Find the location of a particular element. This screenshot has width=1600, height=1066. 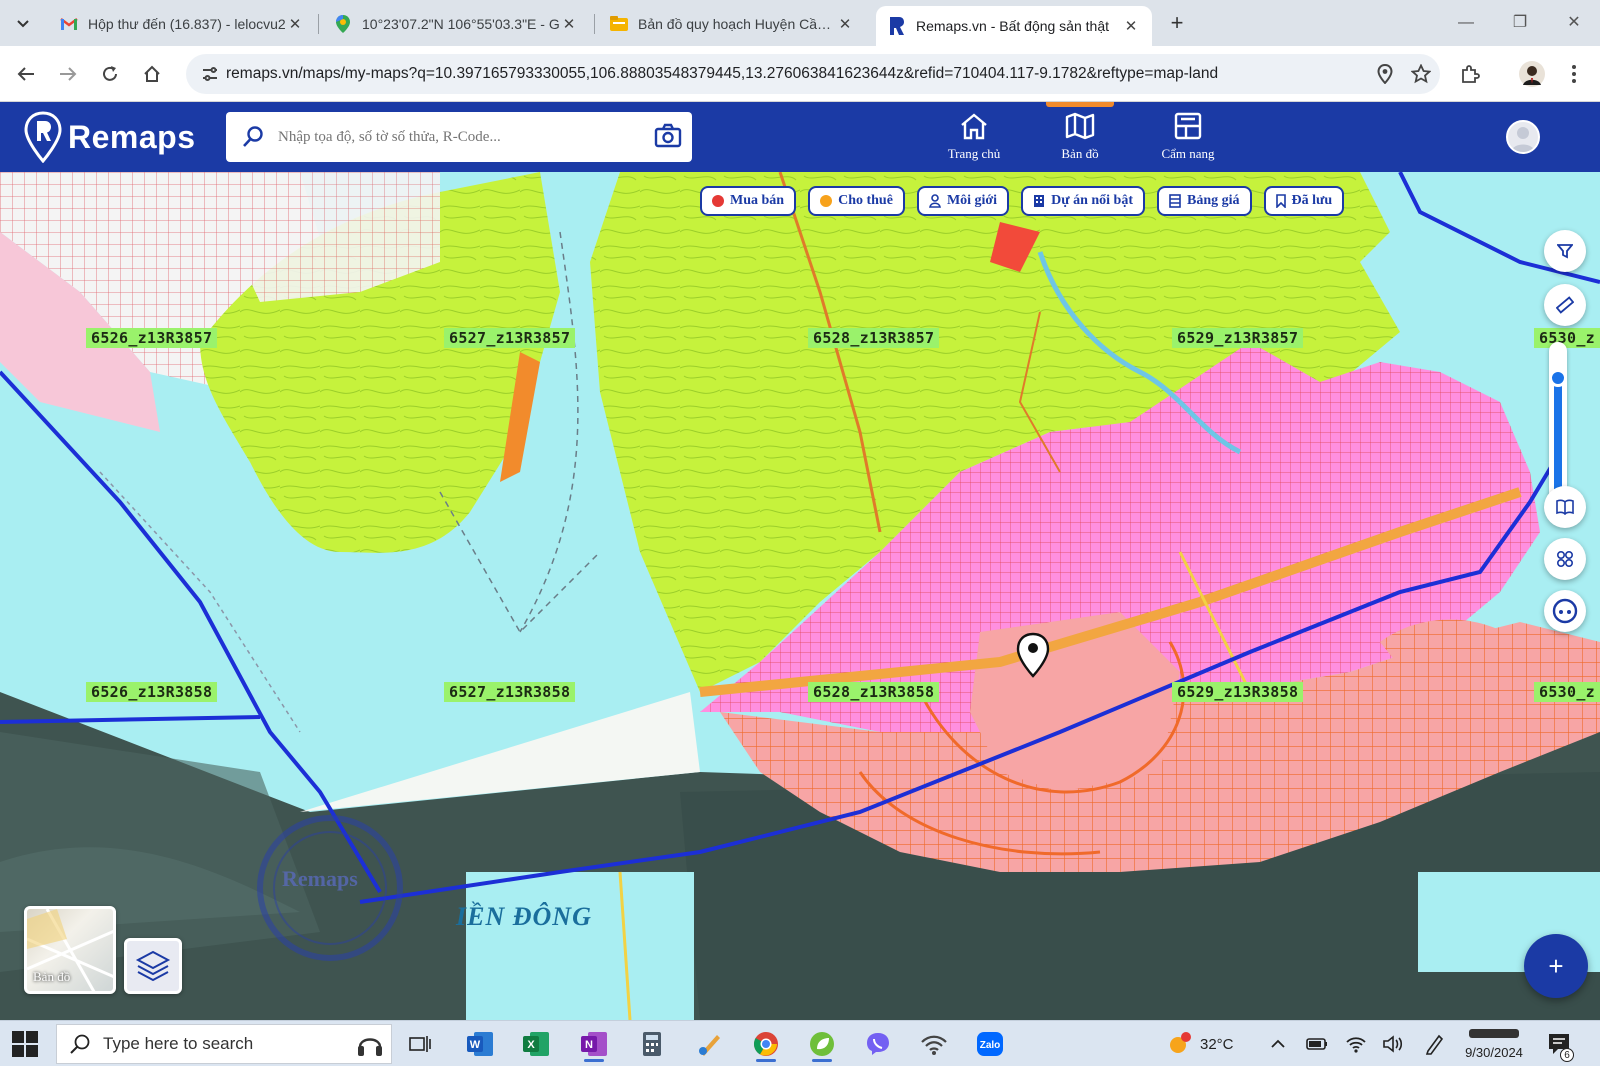

taskbar-excel: X is located at coordinates (536, 1044).